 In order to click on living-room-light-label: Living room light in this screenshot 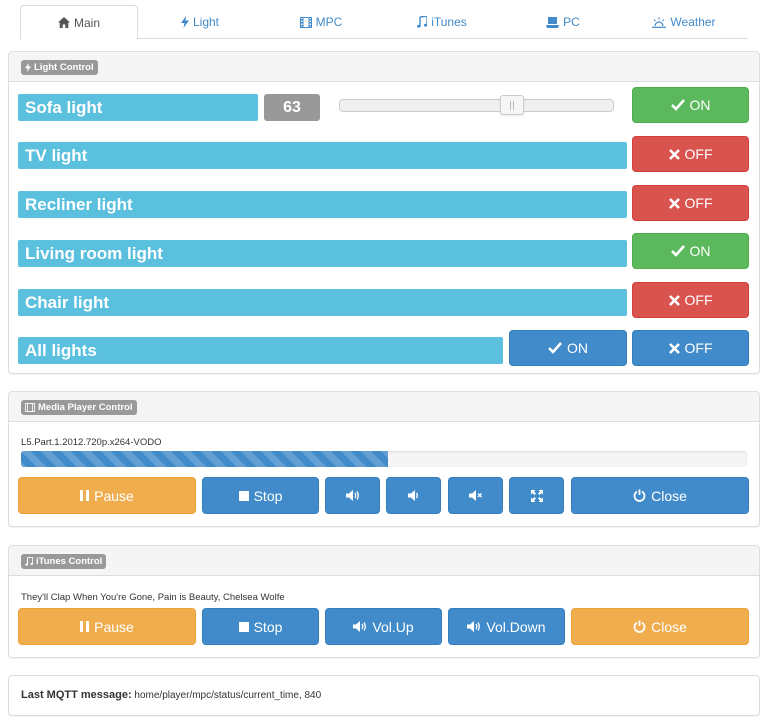, I will do `click(322, 253)`.